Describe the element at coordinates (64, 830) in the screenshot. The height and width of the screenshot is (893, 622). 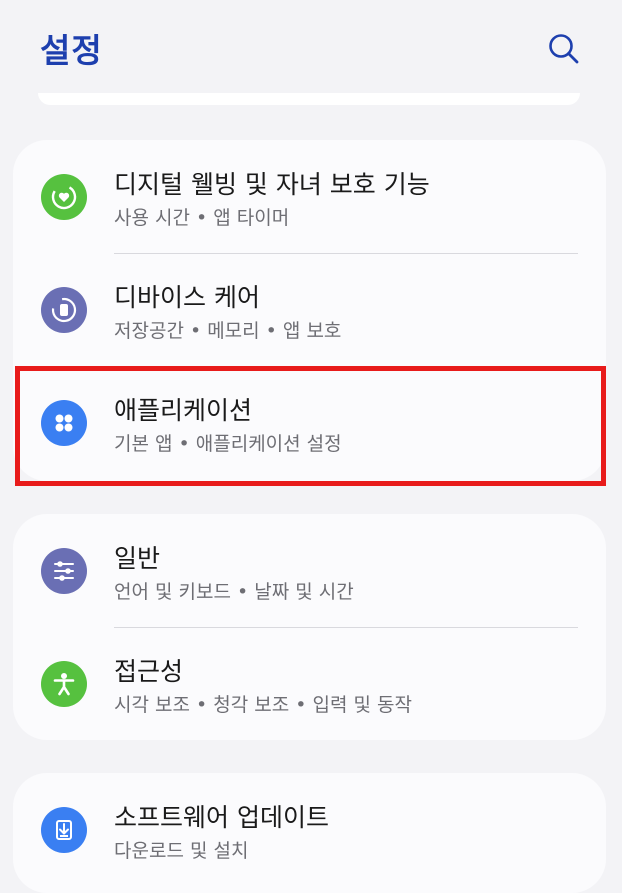
I see `download-icon` at that location.